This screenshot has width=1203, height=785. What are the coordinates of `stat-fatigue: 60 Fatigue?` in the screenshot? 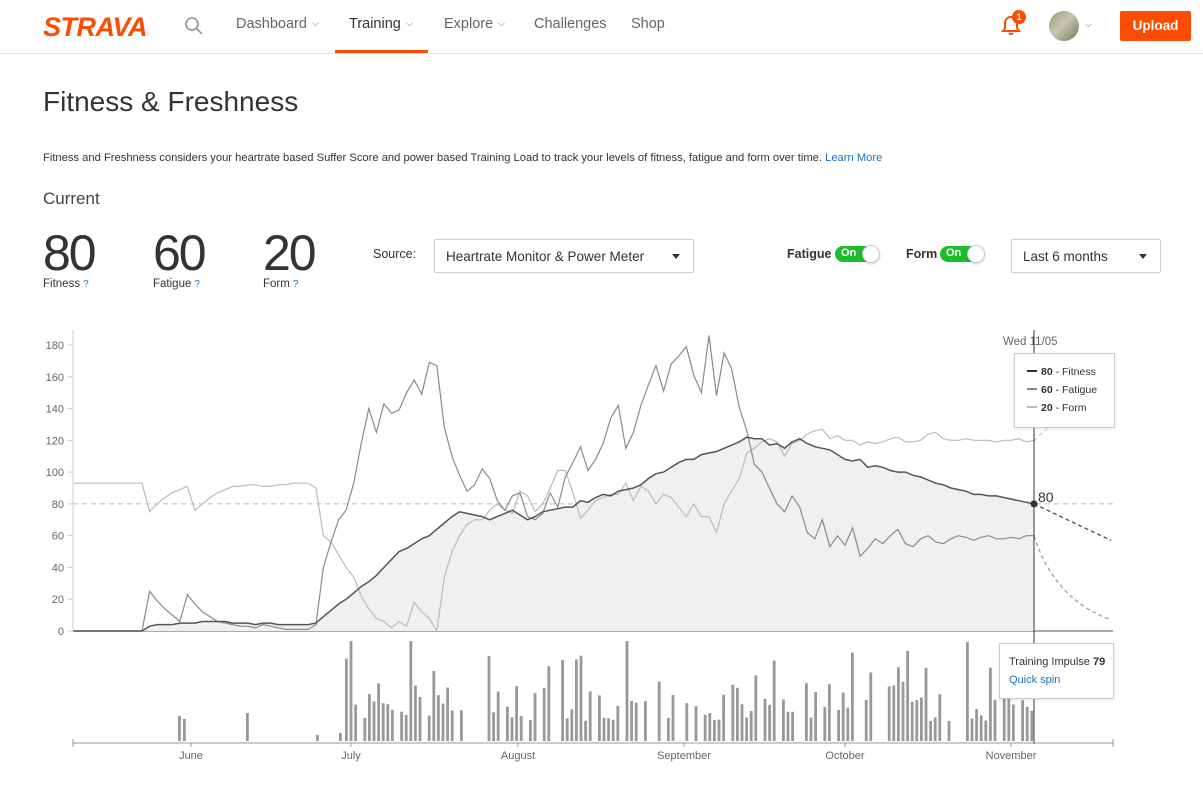 It's located at (180, 257).